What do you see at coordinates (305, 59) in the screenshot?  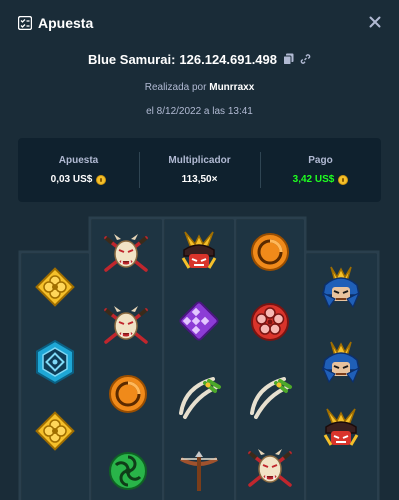 I see `link-icon` at bounding box center [305, 59].